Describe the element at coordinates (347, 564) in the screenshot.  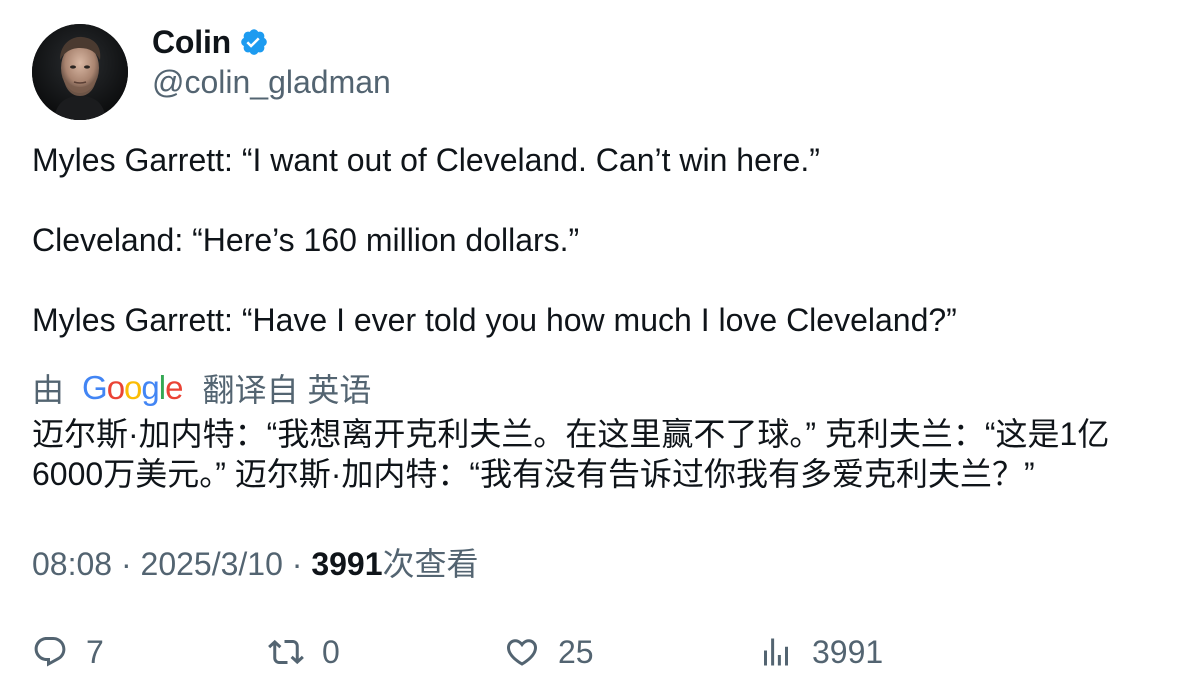
I see `views-count: 3991` at that location.